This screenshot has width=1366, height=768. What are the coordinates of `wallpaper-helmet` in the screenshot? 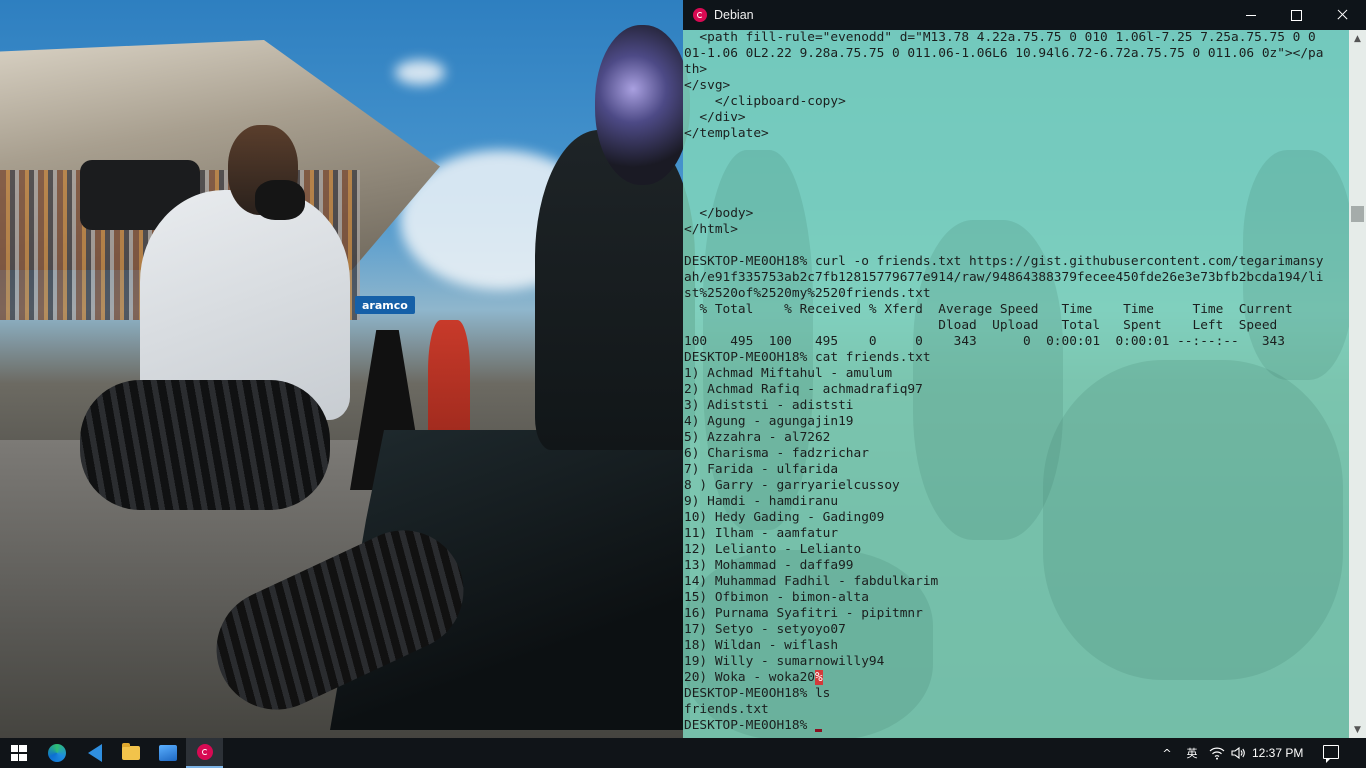 It's located at (642, 105).